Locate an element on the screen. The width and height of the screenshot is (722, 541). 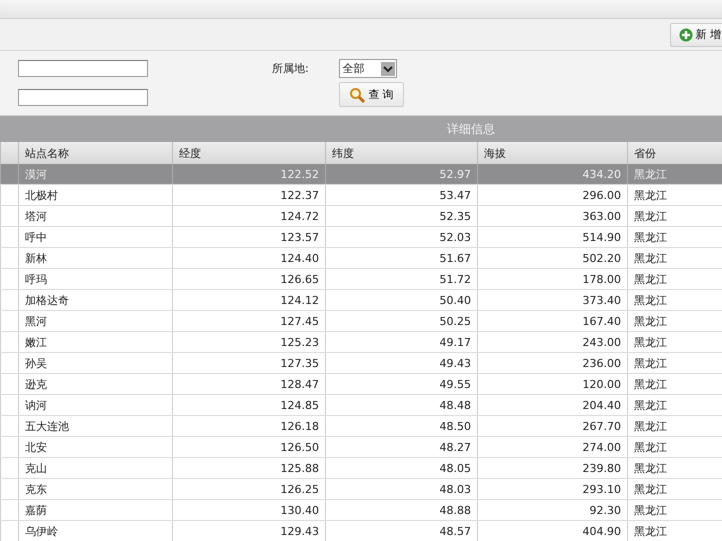
table-cell: 239.80 is located at coordinates (553, 468).